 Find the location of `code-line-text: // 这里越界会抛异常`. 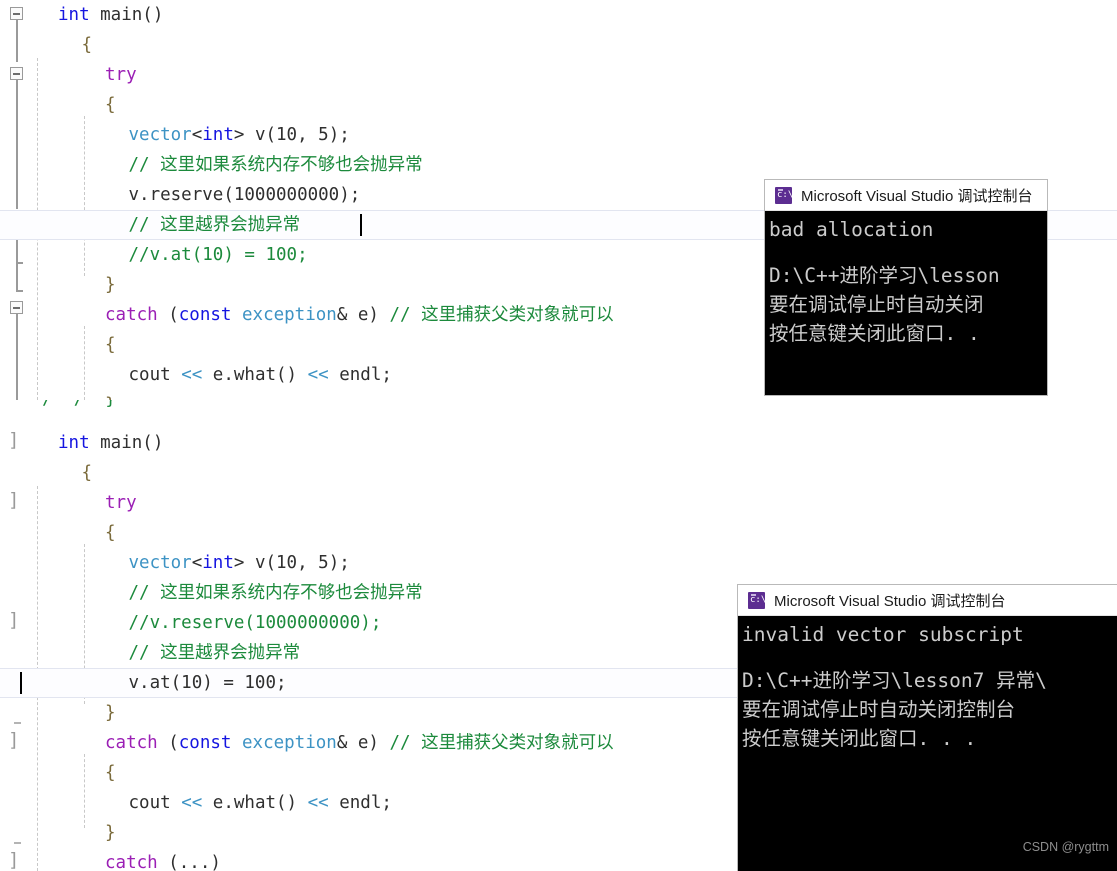

code-line-text: // 这里越界会抛异常 is located at coordinates (210, 225).